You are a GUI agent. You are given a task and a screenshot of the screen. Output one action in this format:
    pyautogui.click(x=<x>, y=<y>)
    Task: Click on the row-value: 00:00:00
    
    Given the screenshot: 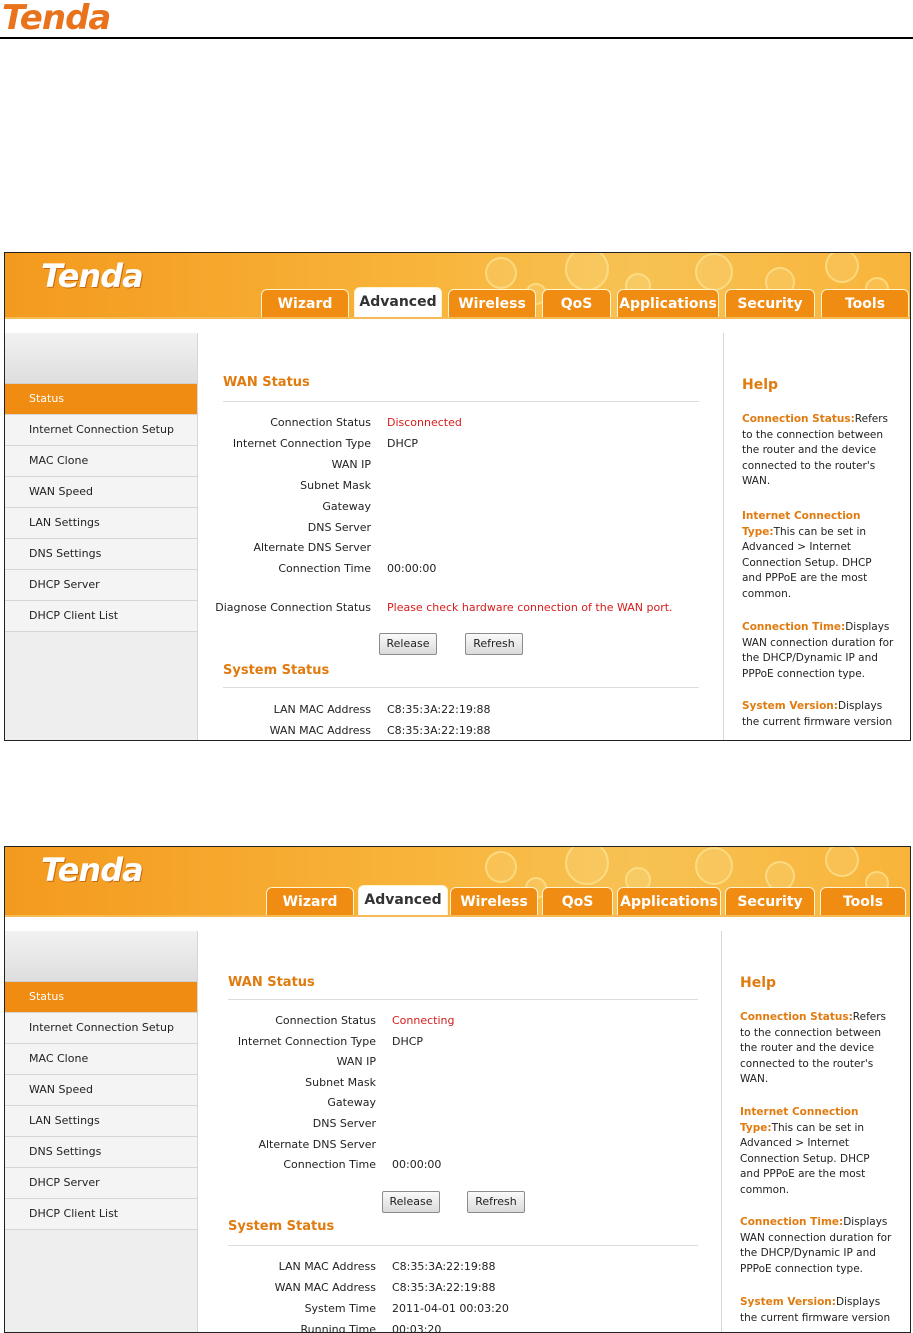 What is the action you would take?
    pyautogui.click(x=412, y=569)
    